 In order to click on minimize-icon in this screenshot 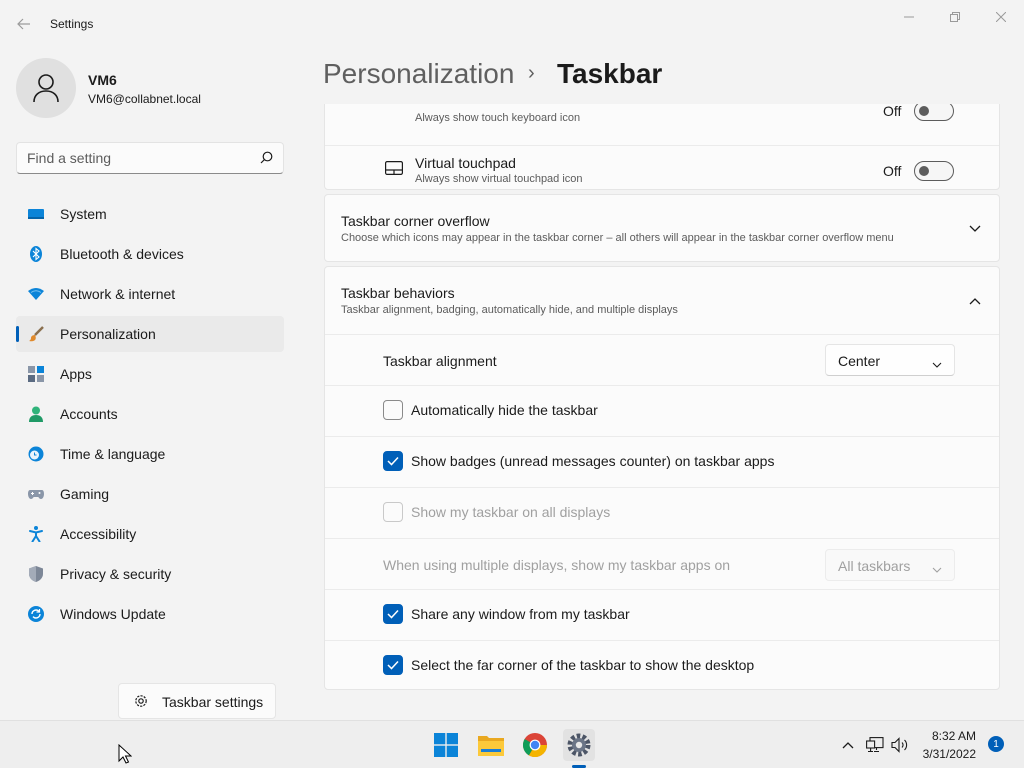, I will do `click(909, 17)`.